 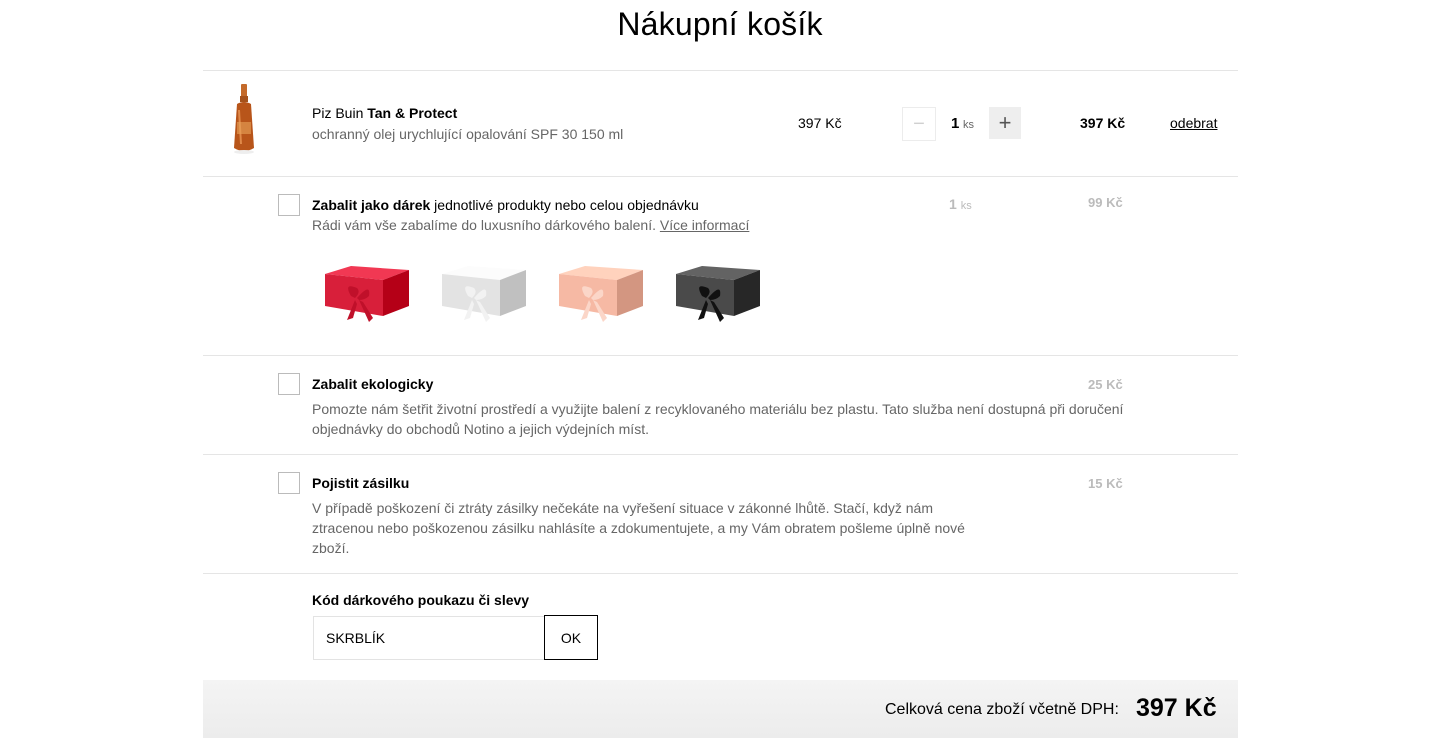 What do you see at coordinates (820, 123) in the screenshot?
I see `unit-price: 397 Kč` at bounding box center [820, 123].